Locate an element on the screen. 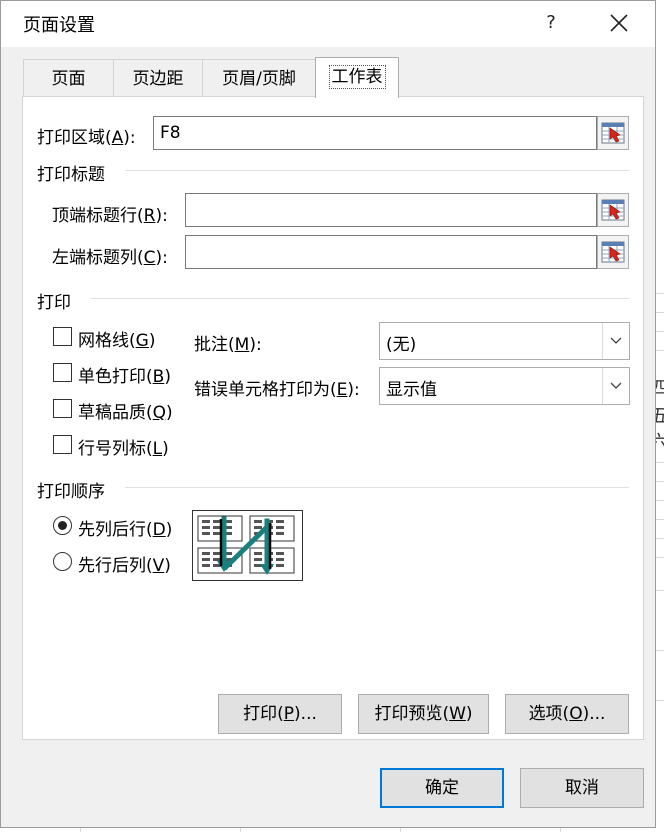 This screenshot has height=832, width=664. columns-to-repeat-label: 左端标题列(C): is located at coordinates (110, 258).